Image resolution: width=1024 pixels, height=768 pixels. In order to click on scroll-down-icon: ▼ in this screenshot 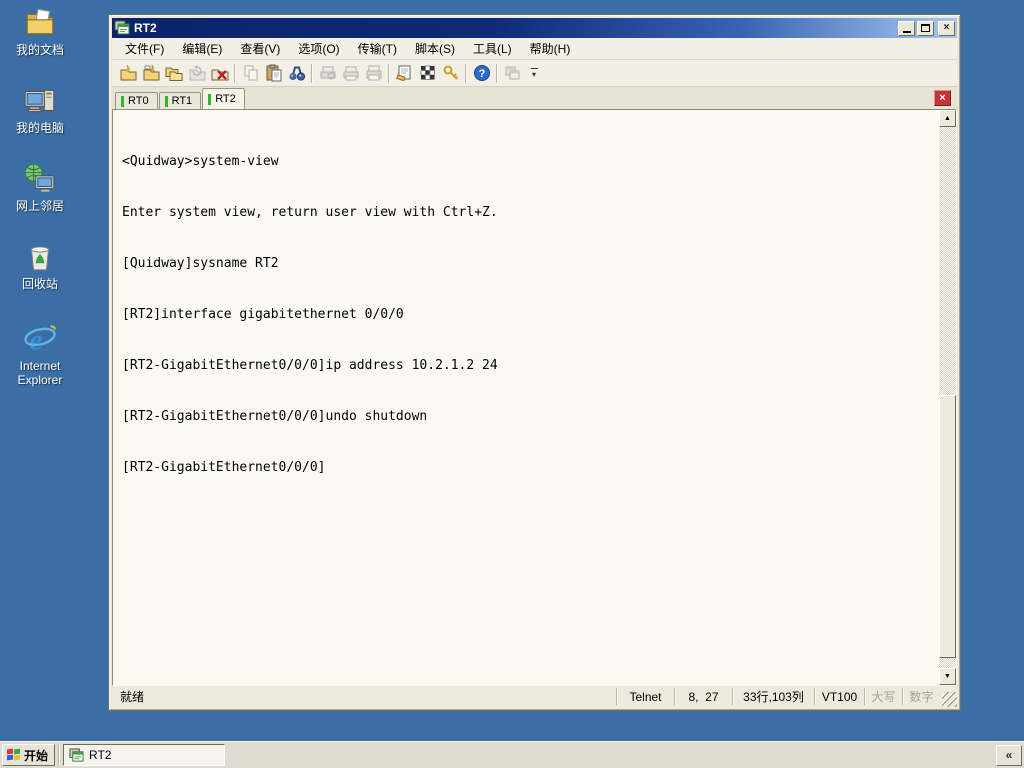, I will do `click(947, 676)`.